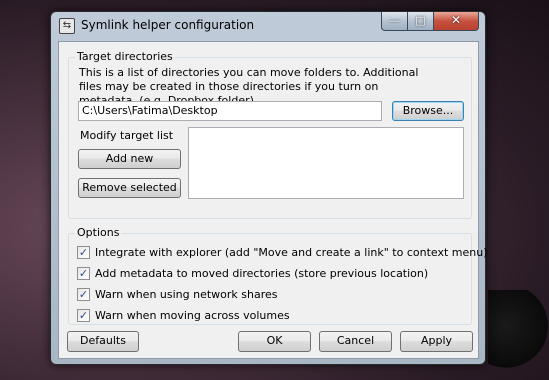 The height and width of the screenshot is (380, 549). I want to click on target-directories-label: Target directories, so click(125, 56).